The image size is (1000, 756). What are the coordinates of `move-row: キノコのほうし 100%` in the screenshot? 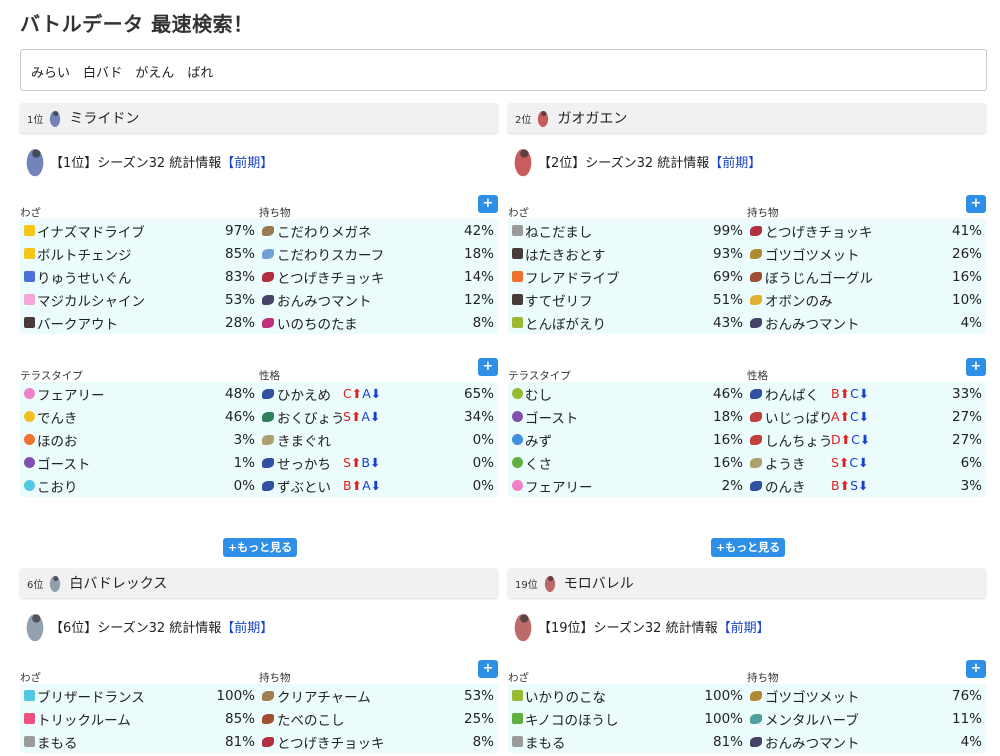 It's located at (627, 718).